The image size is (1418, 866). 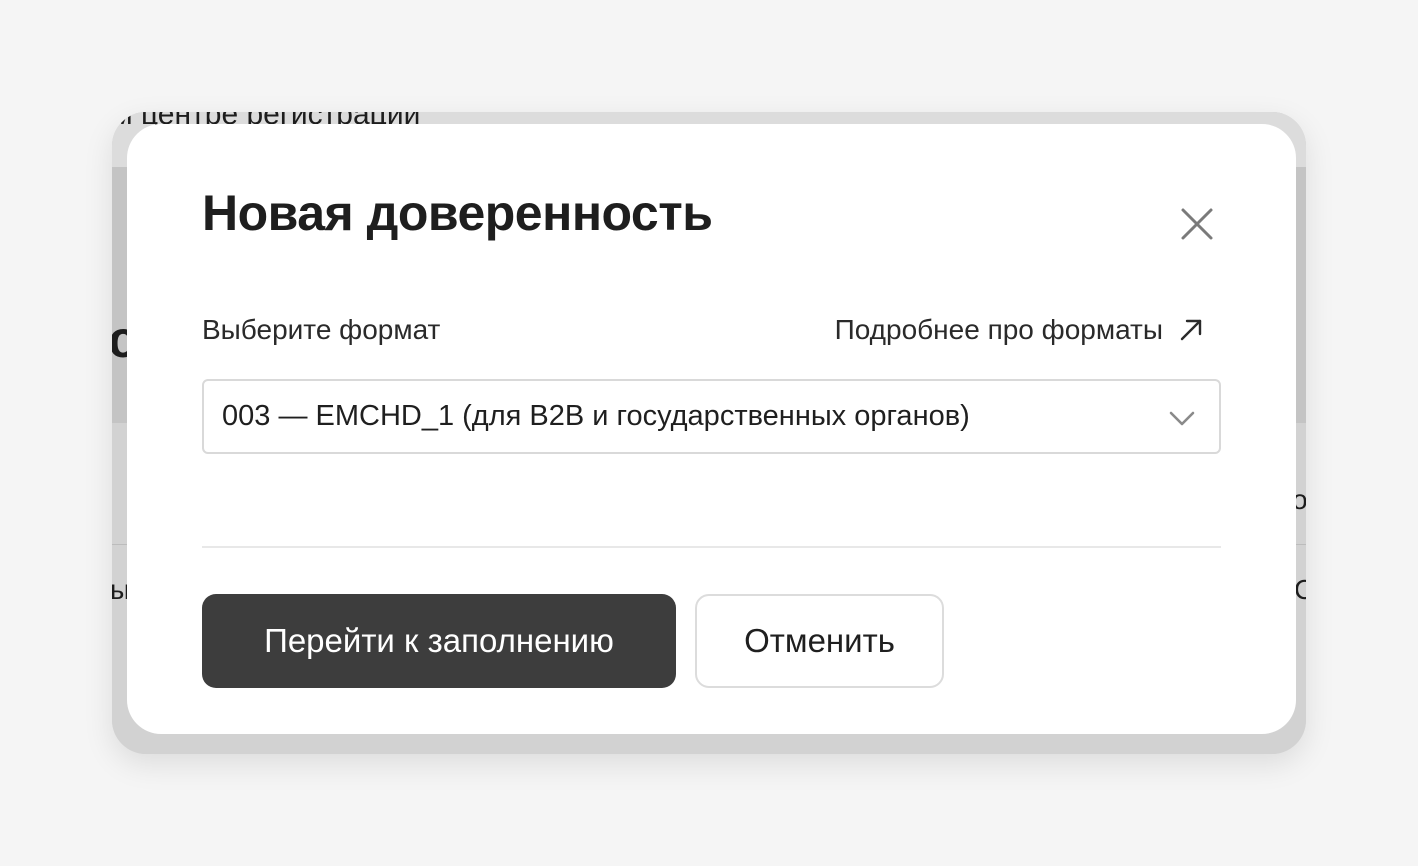 I want to click on close-button, so click(x=1197, y=224).